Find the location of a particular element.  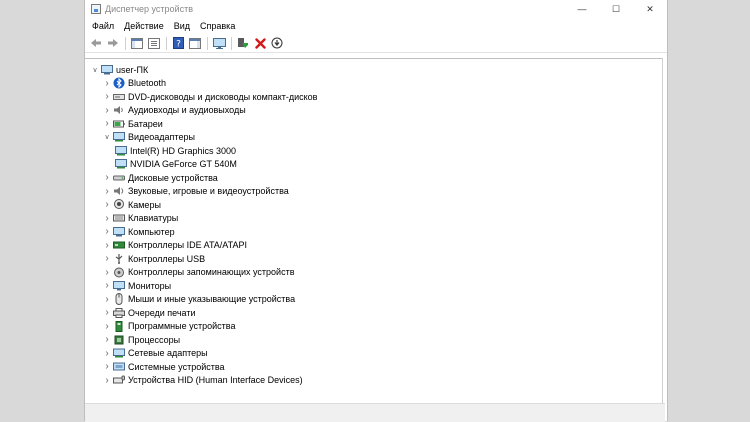

back-button is located at coordinates (96, 43).